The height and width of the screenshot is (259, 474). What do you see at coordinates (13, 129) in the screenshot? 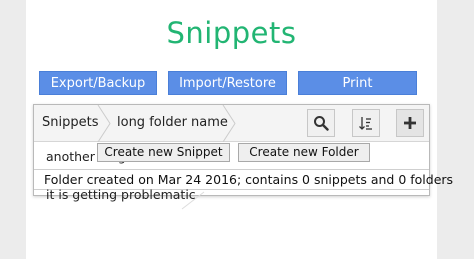
I see `left-margin` at bounding box center [13, 129].